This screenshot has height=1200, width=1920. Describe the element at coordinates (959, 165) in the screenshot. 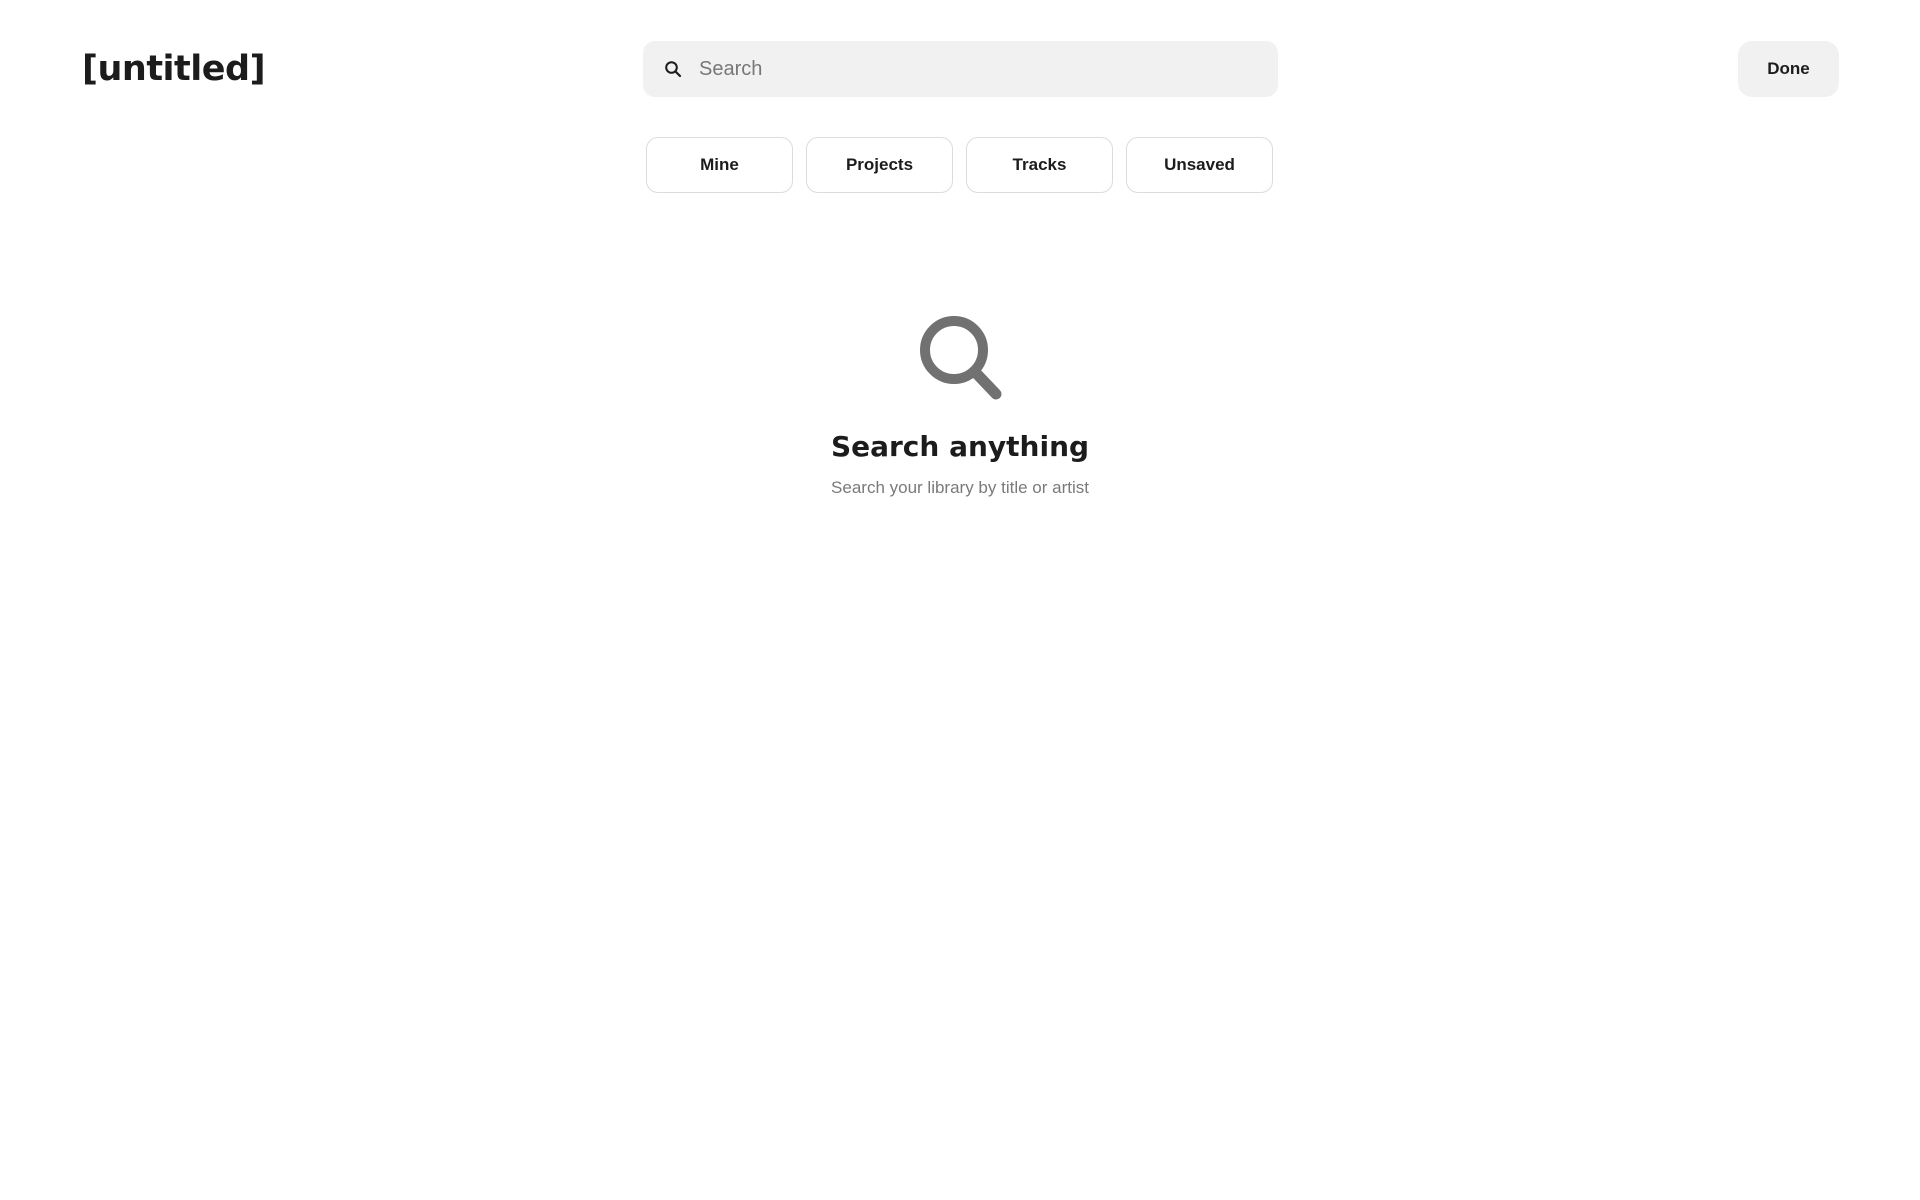

I see `filter-chips: Mine Projects Tracks Unsaved` at that location.